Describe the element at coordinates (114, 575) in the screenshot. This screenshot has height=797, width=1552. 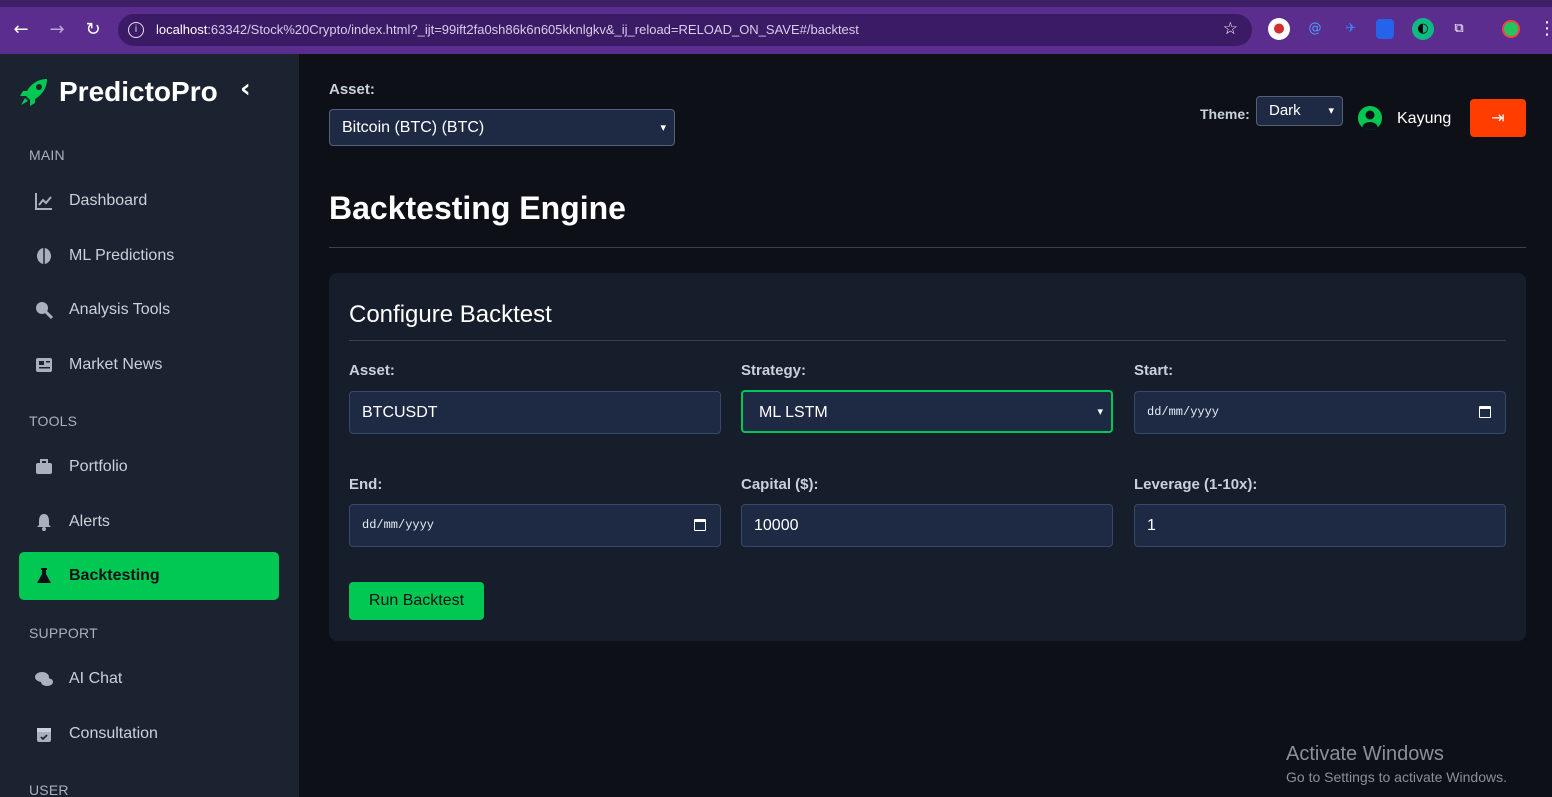
I see `sidebar-item-label: Backtesting` at that location.